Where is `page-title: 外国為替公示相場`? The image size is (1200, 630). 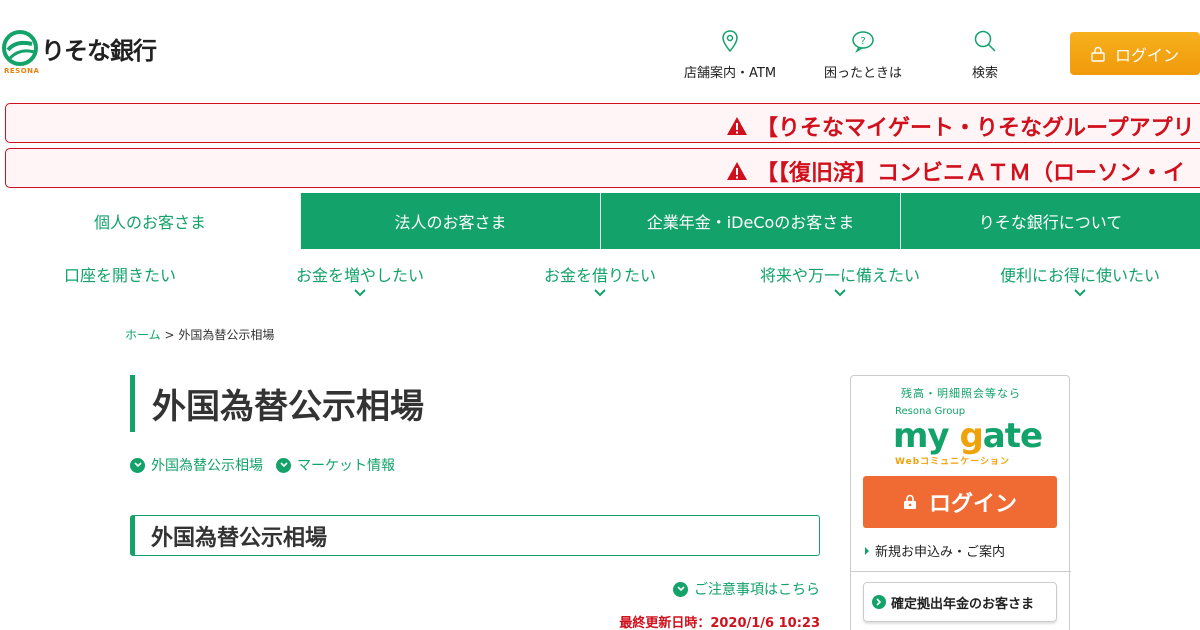
page-title: 外国為替公示相場 is located at coordinates (277, 403).